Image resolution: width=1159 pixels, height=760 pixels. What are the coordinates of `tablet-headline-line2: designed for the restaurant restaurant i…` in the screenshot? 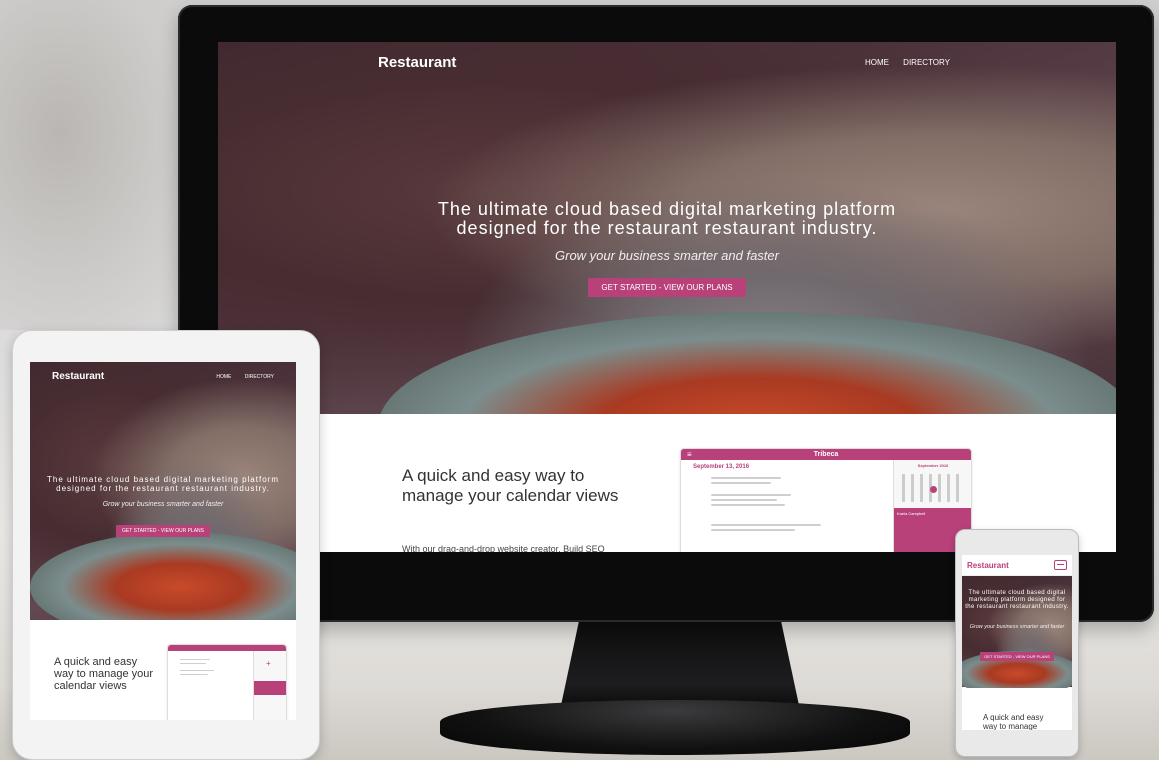 It's located at (163, 488).